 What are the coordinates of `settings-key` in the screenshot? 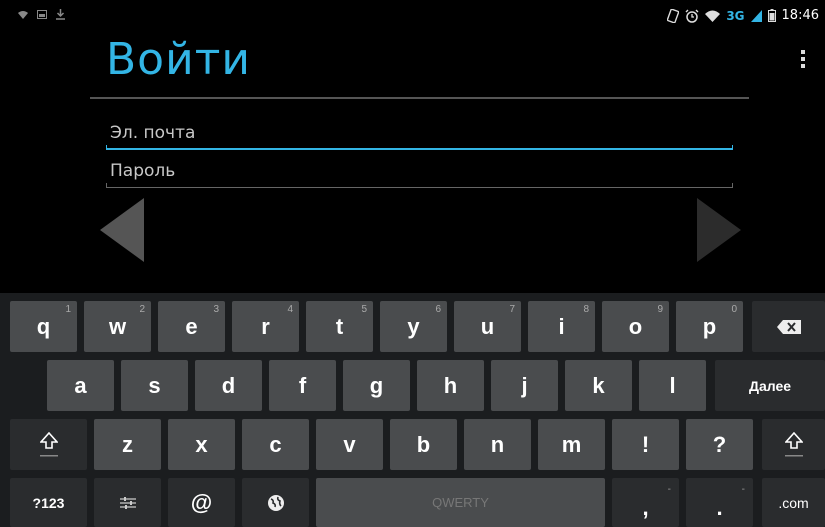 It's located at (127, 502).